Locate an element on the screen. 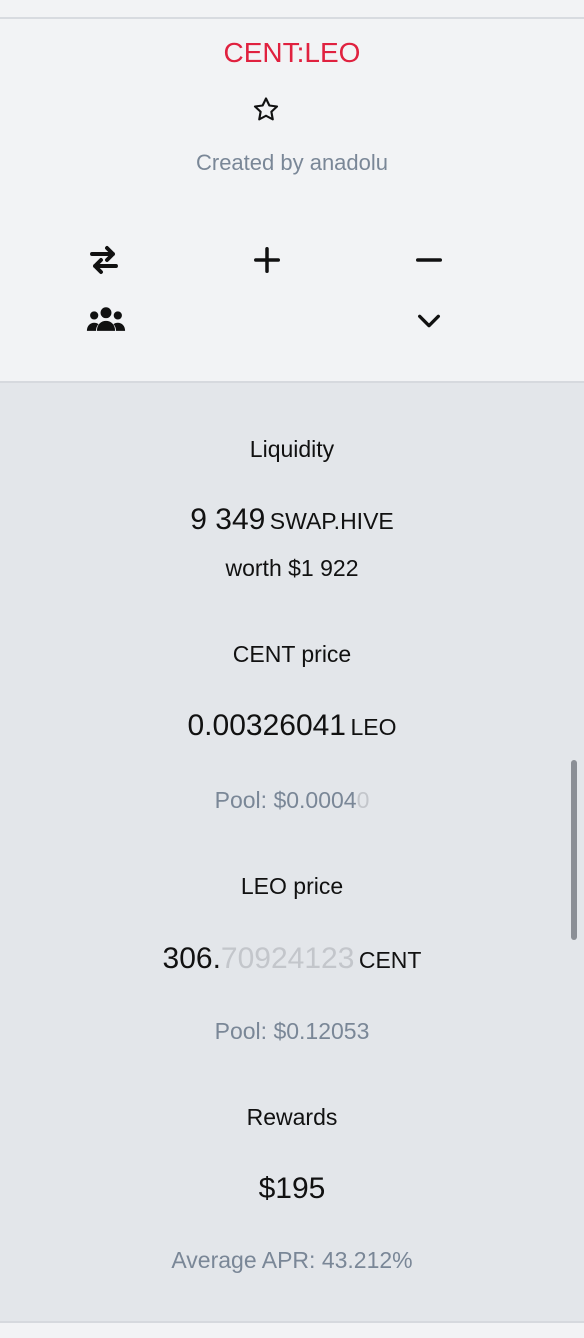  top-divider-strip is located at coordinates (292, 9).